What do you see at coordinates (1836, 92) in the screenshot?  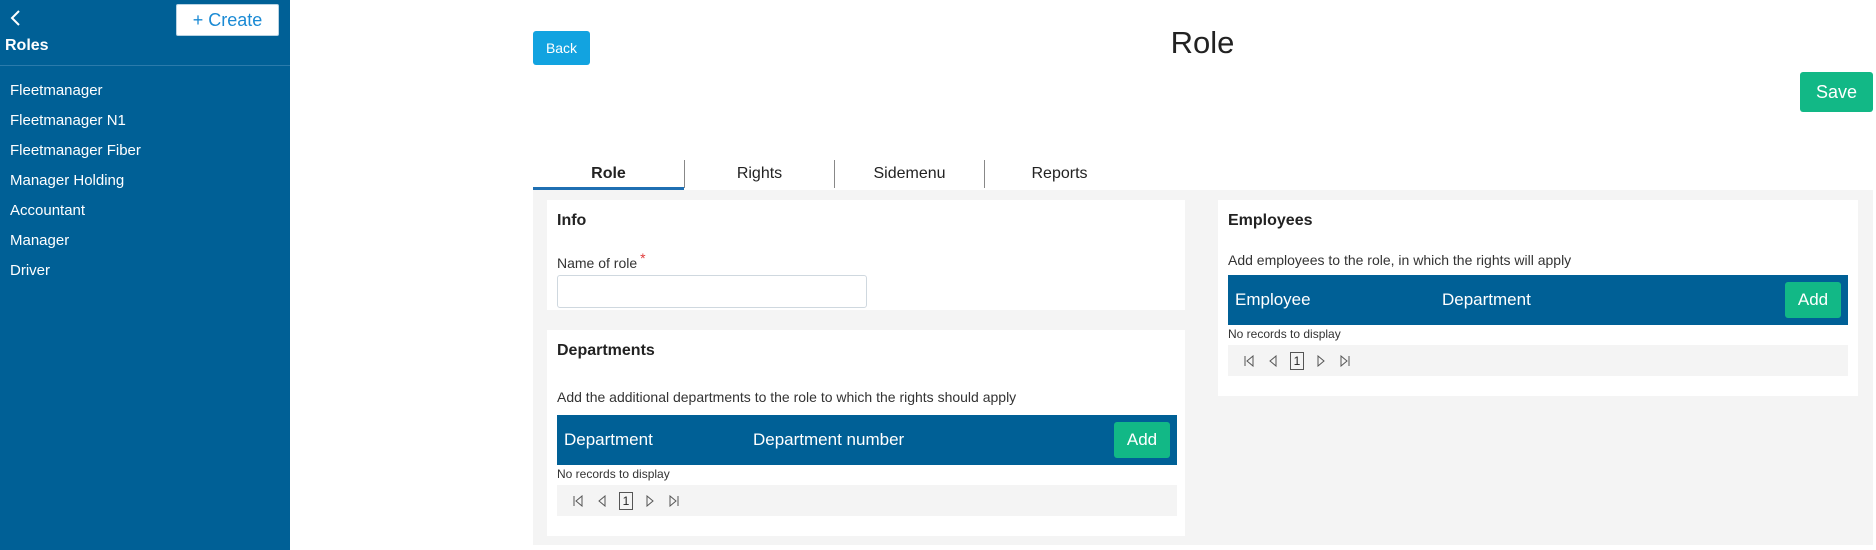 I see `save-button: Save` at bounding box center [1836, 92].